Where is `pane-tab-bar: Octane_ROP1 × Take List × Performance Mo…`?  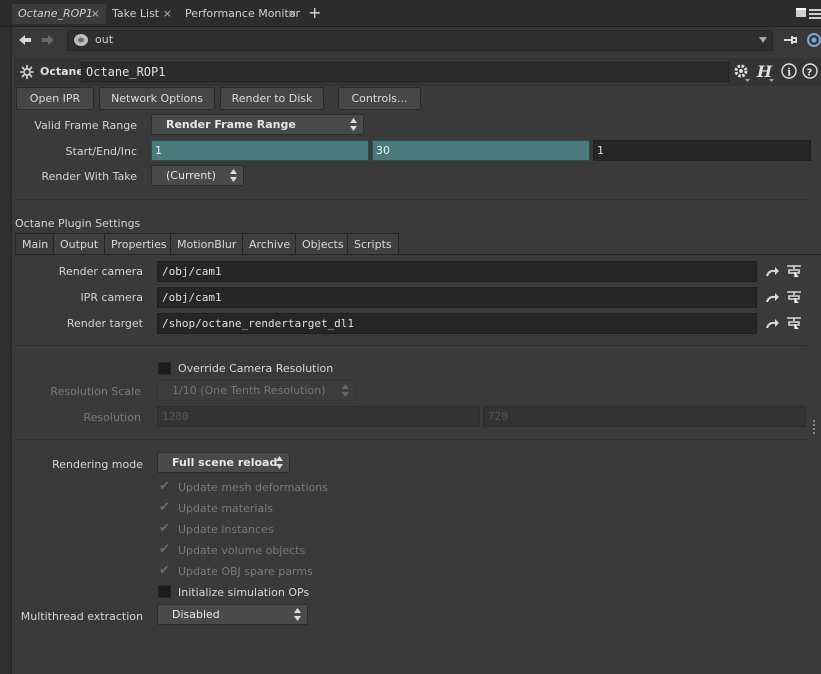 pane-tab-bar: Octane_ROP1 × Take List × Performance Mo… is located at coordinates (410, 13).